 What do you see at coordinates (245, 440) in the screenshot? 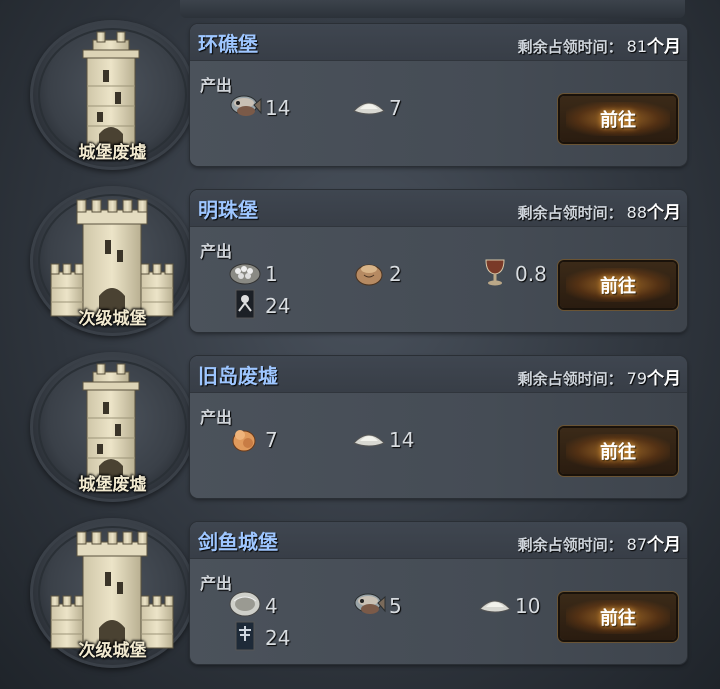
I see `coral-icon` at bounding box center [245, 440].